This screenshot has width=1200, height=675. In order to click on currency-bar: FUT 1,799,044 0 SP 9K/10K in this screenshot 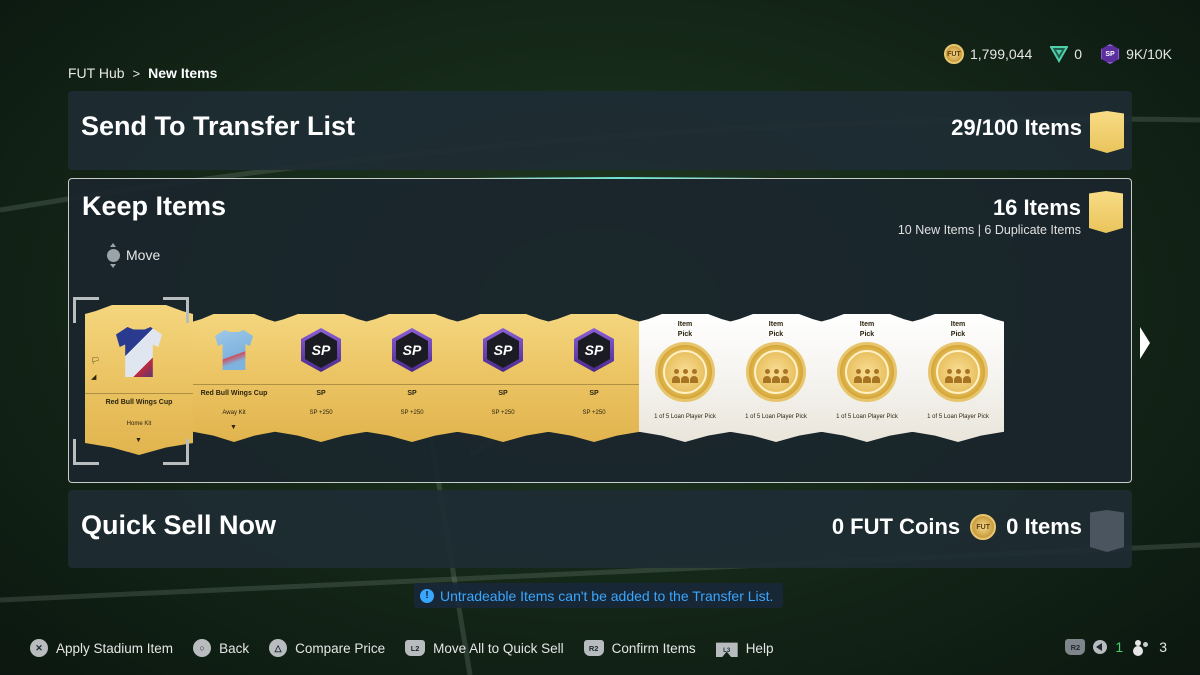, I will do `click(1057, 54)`.